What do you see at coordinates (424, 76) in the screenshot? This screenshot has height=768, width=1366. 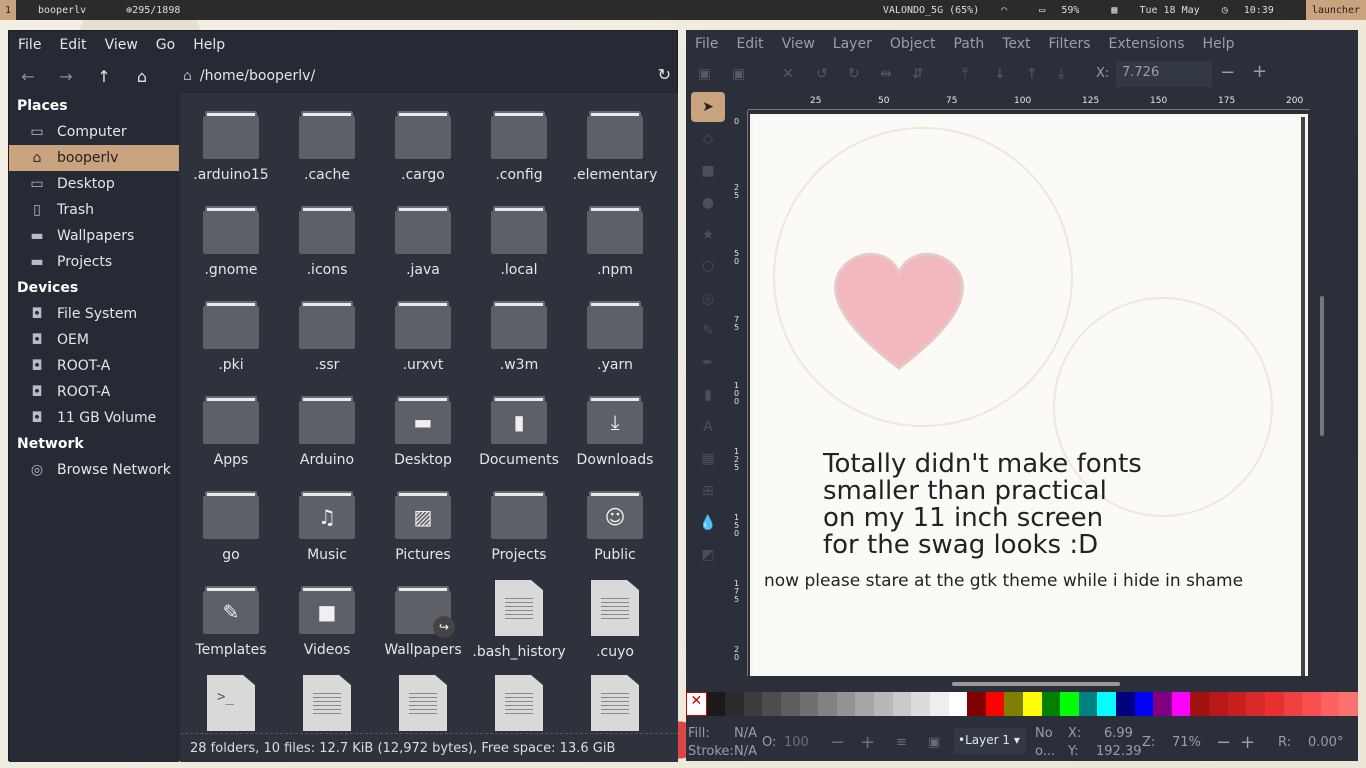 I see `location-bar: ⌂ /home/booperlv/` at bounding box center [424, 76].